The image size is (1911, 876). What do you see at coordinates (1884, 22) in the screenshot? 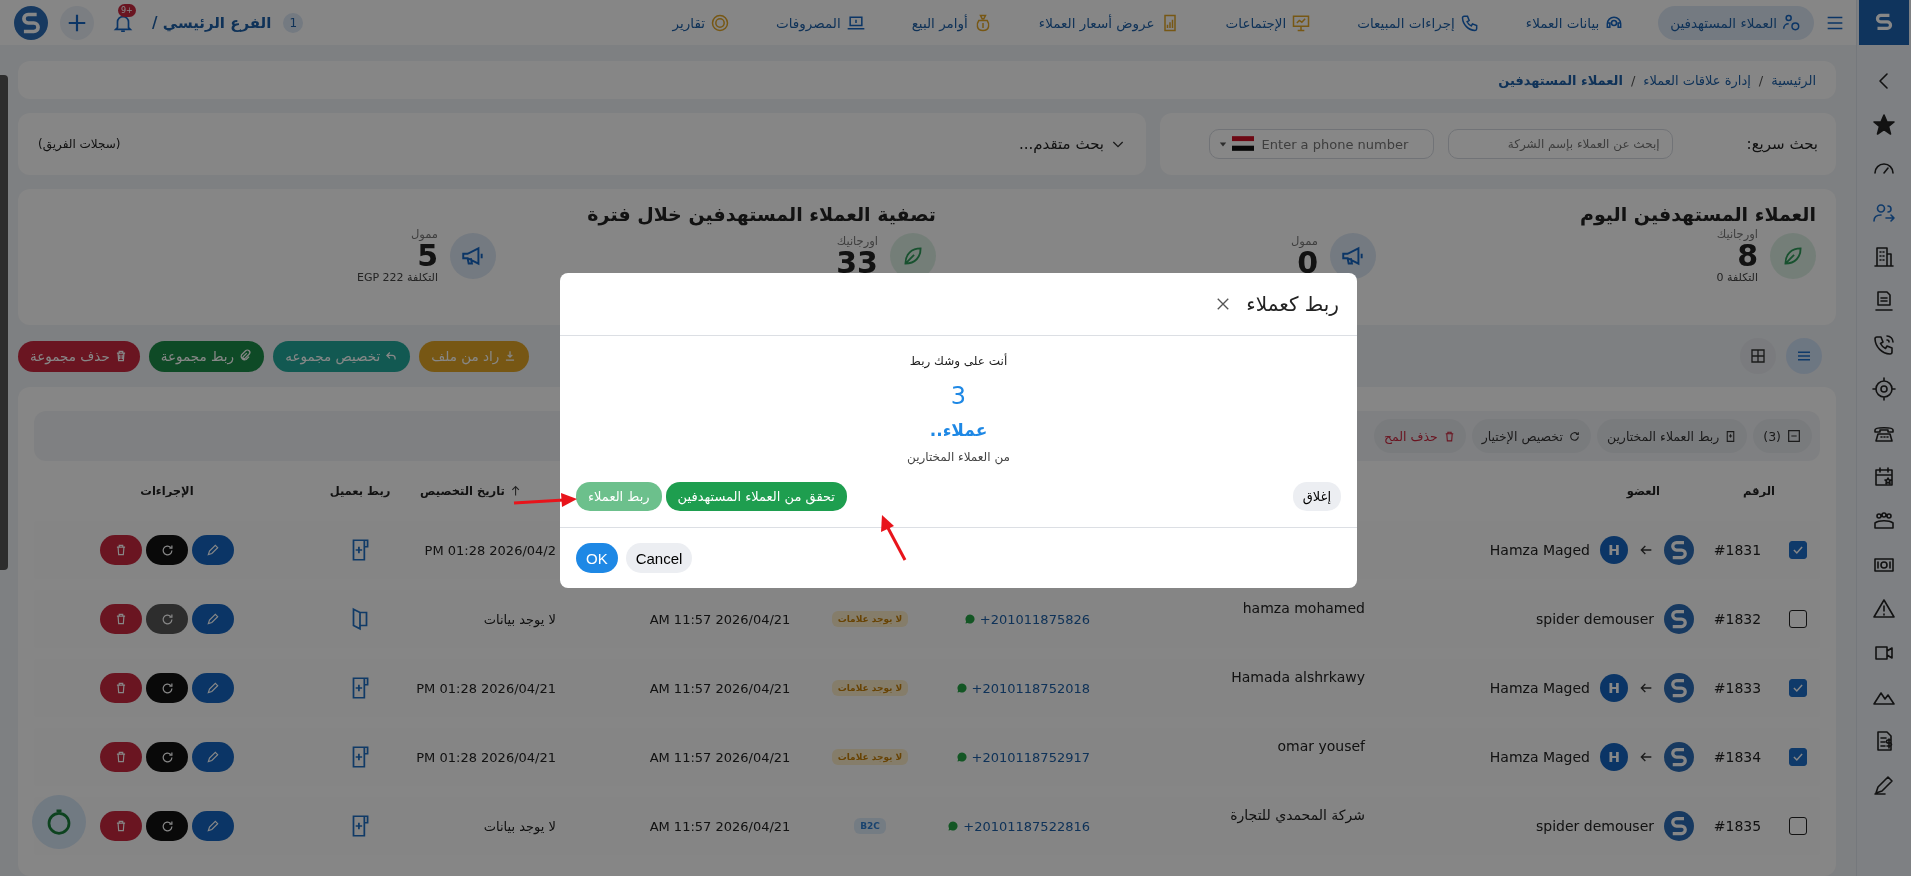
I see `app-logo` at bounding box center [1884, 22].